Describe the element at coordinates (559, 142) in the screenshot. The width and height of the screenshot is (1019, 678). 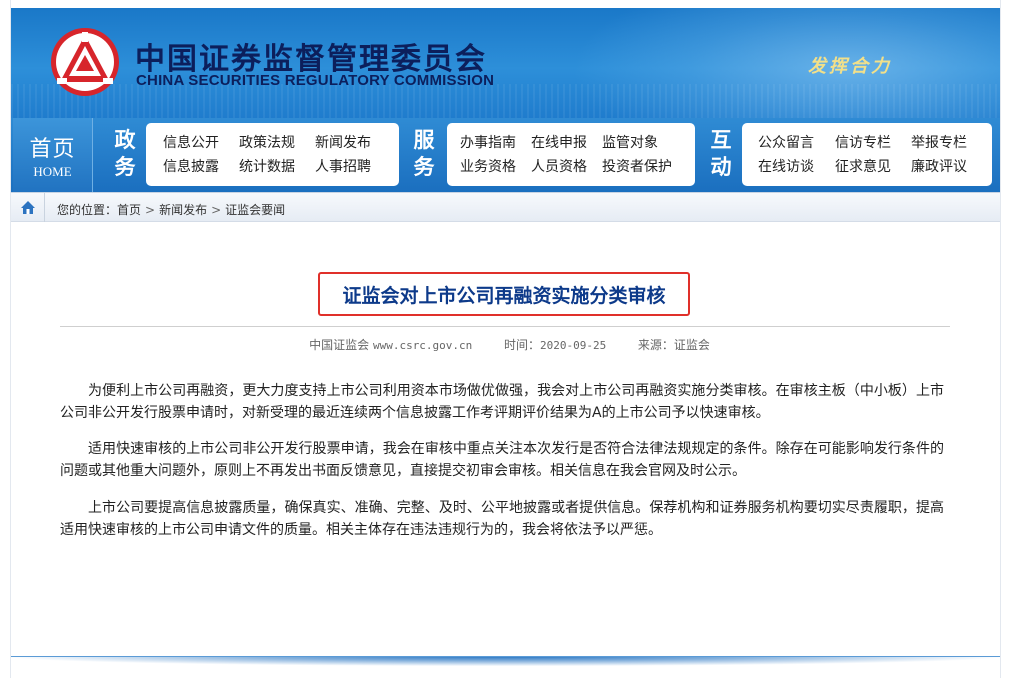
I see `nav-item-online-filing: 在线申报` at that location.